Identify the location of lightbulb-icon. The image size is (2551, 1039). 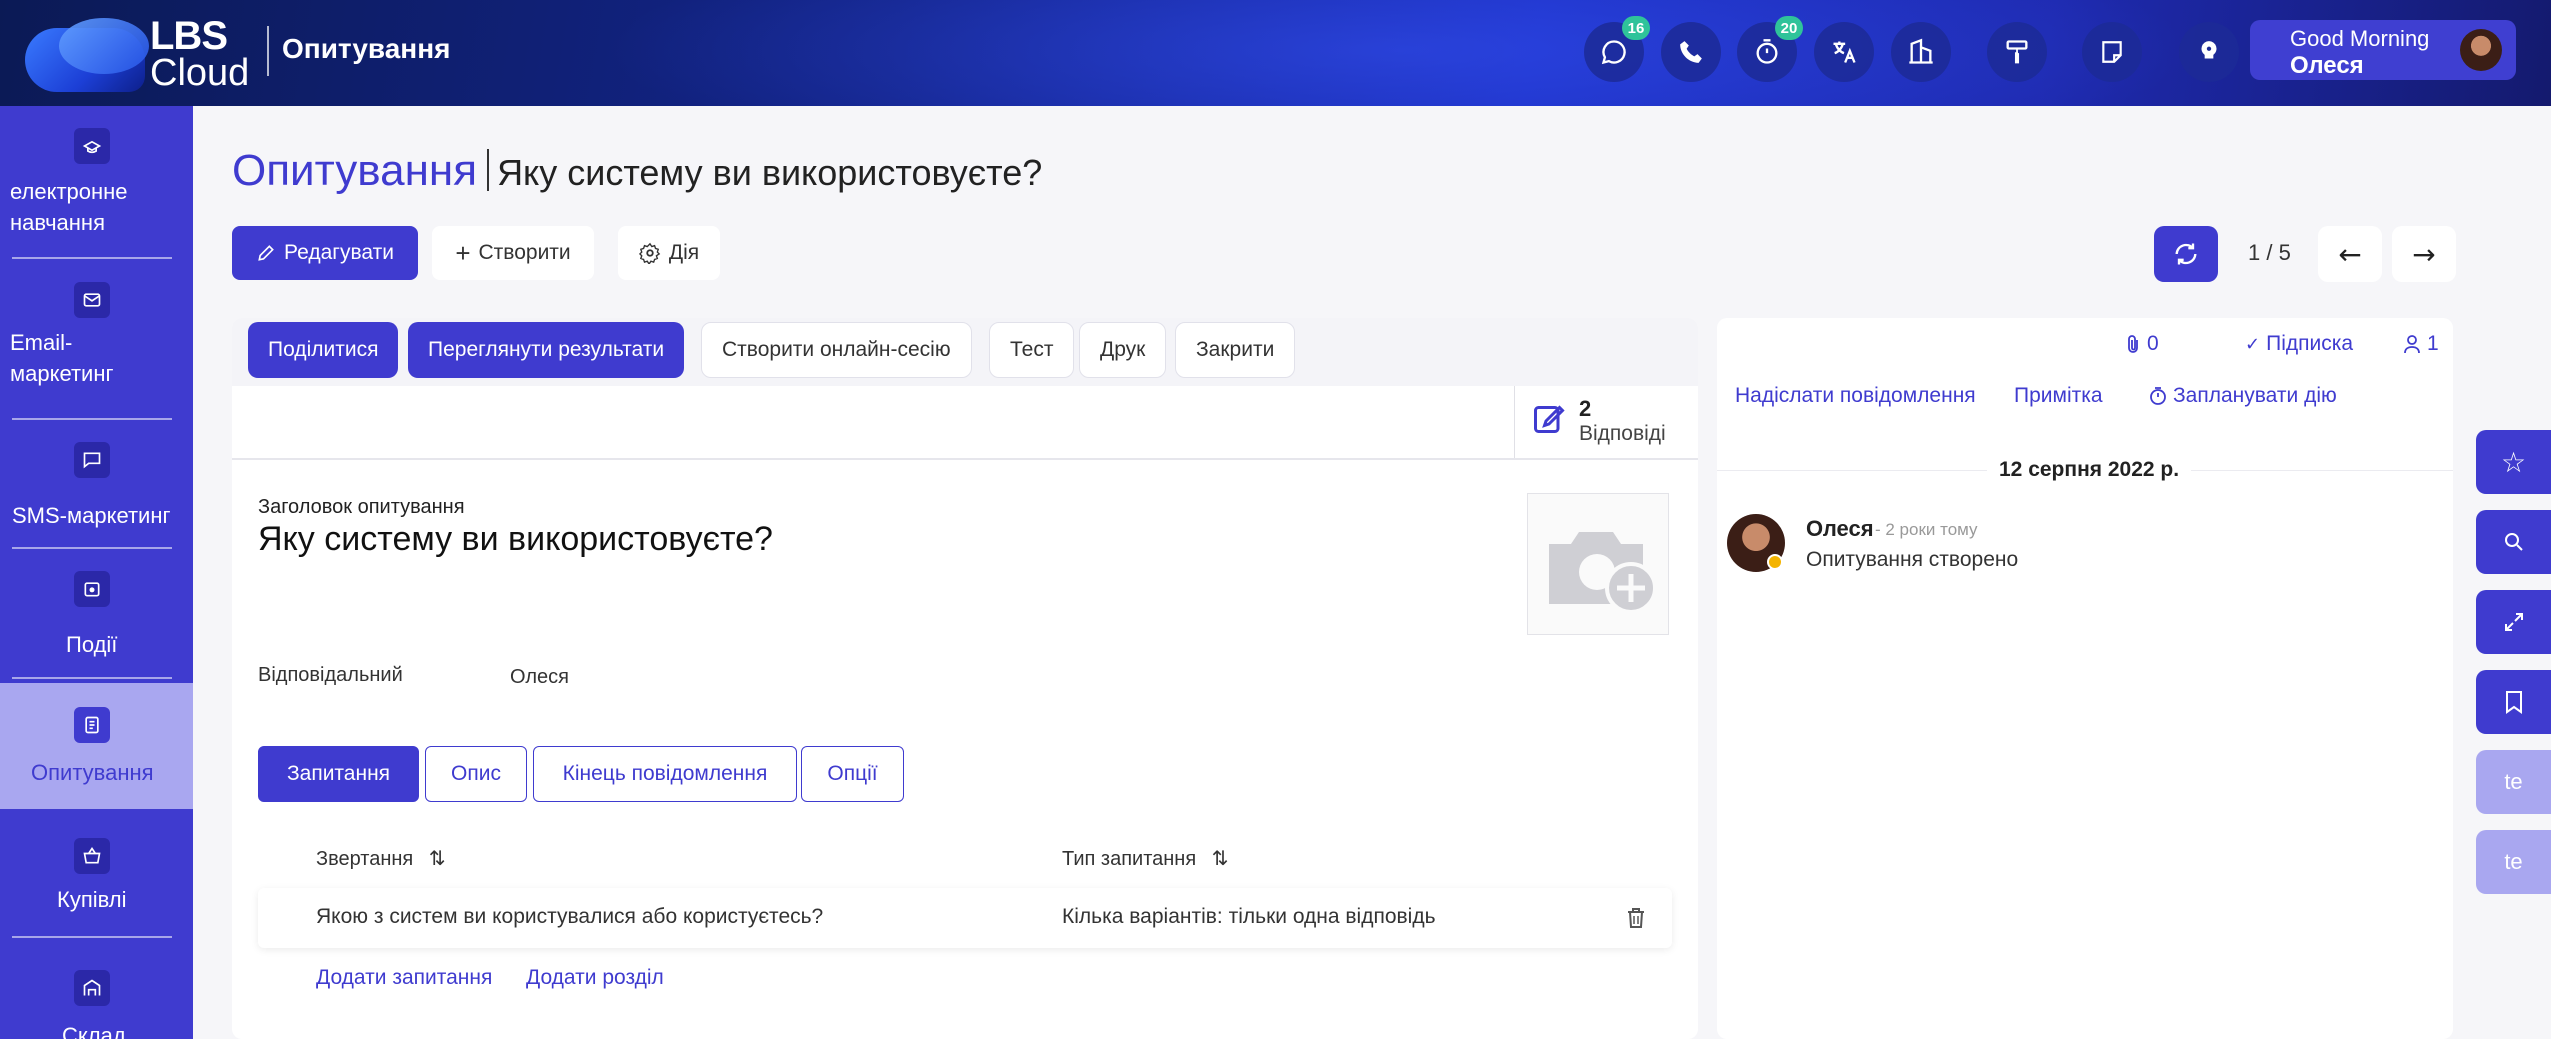
(2209, 51).